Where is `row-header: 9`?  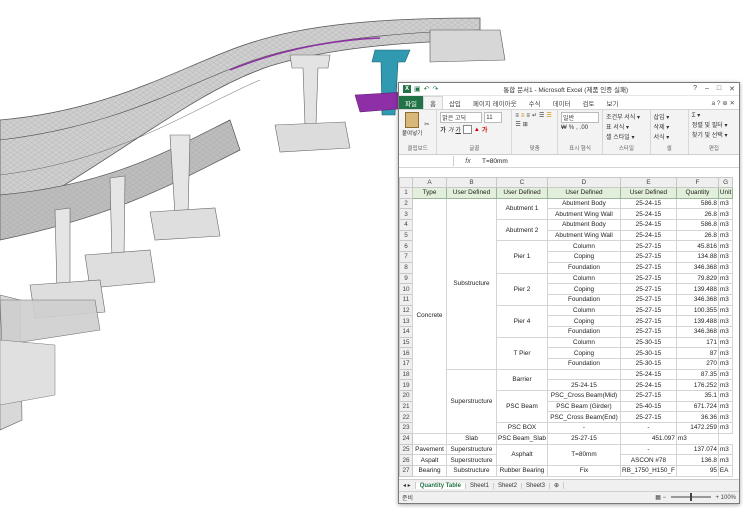
row-header: 9 is located at coordinates (406, 278).